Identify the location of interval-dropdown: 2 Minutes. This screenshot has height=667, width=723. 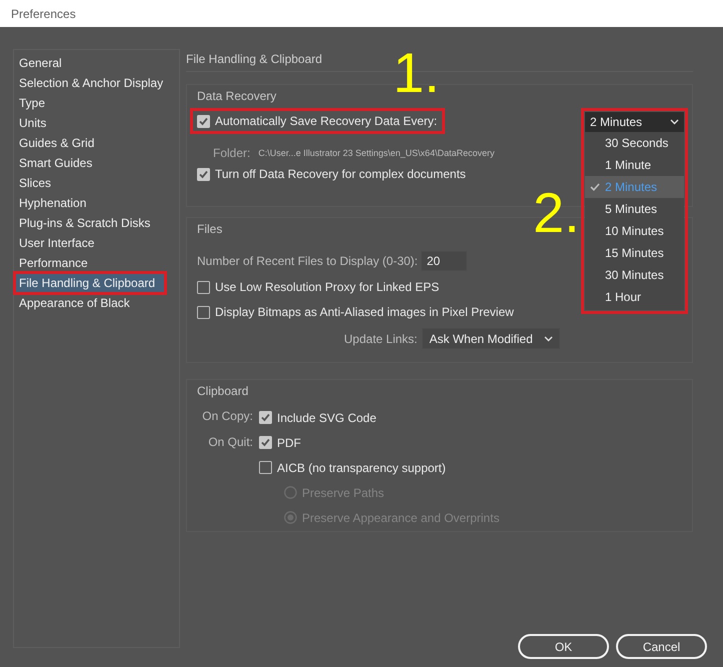
(634, 122).